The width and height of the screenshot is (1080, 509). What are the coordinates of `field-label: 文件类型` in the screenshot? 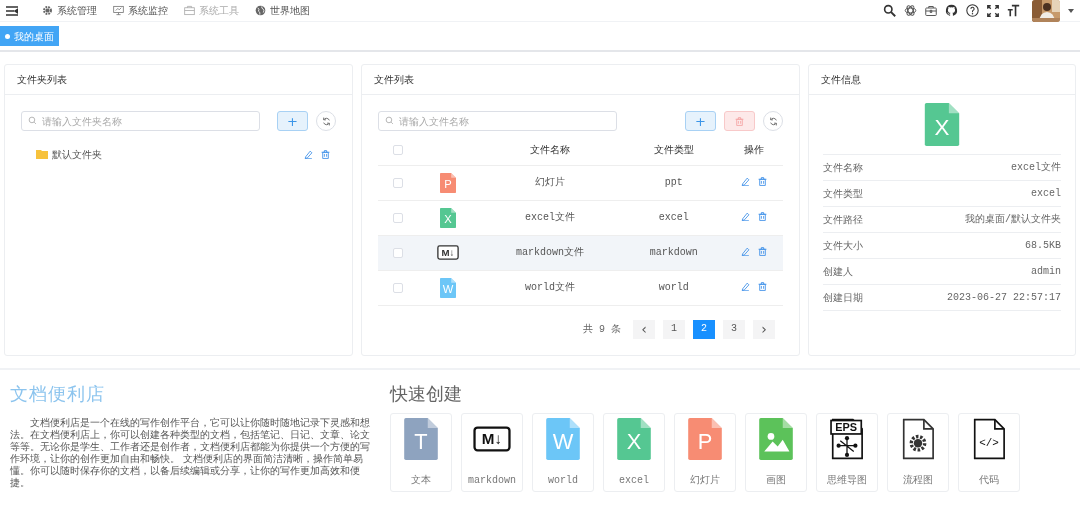 It's located at (843, 194).